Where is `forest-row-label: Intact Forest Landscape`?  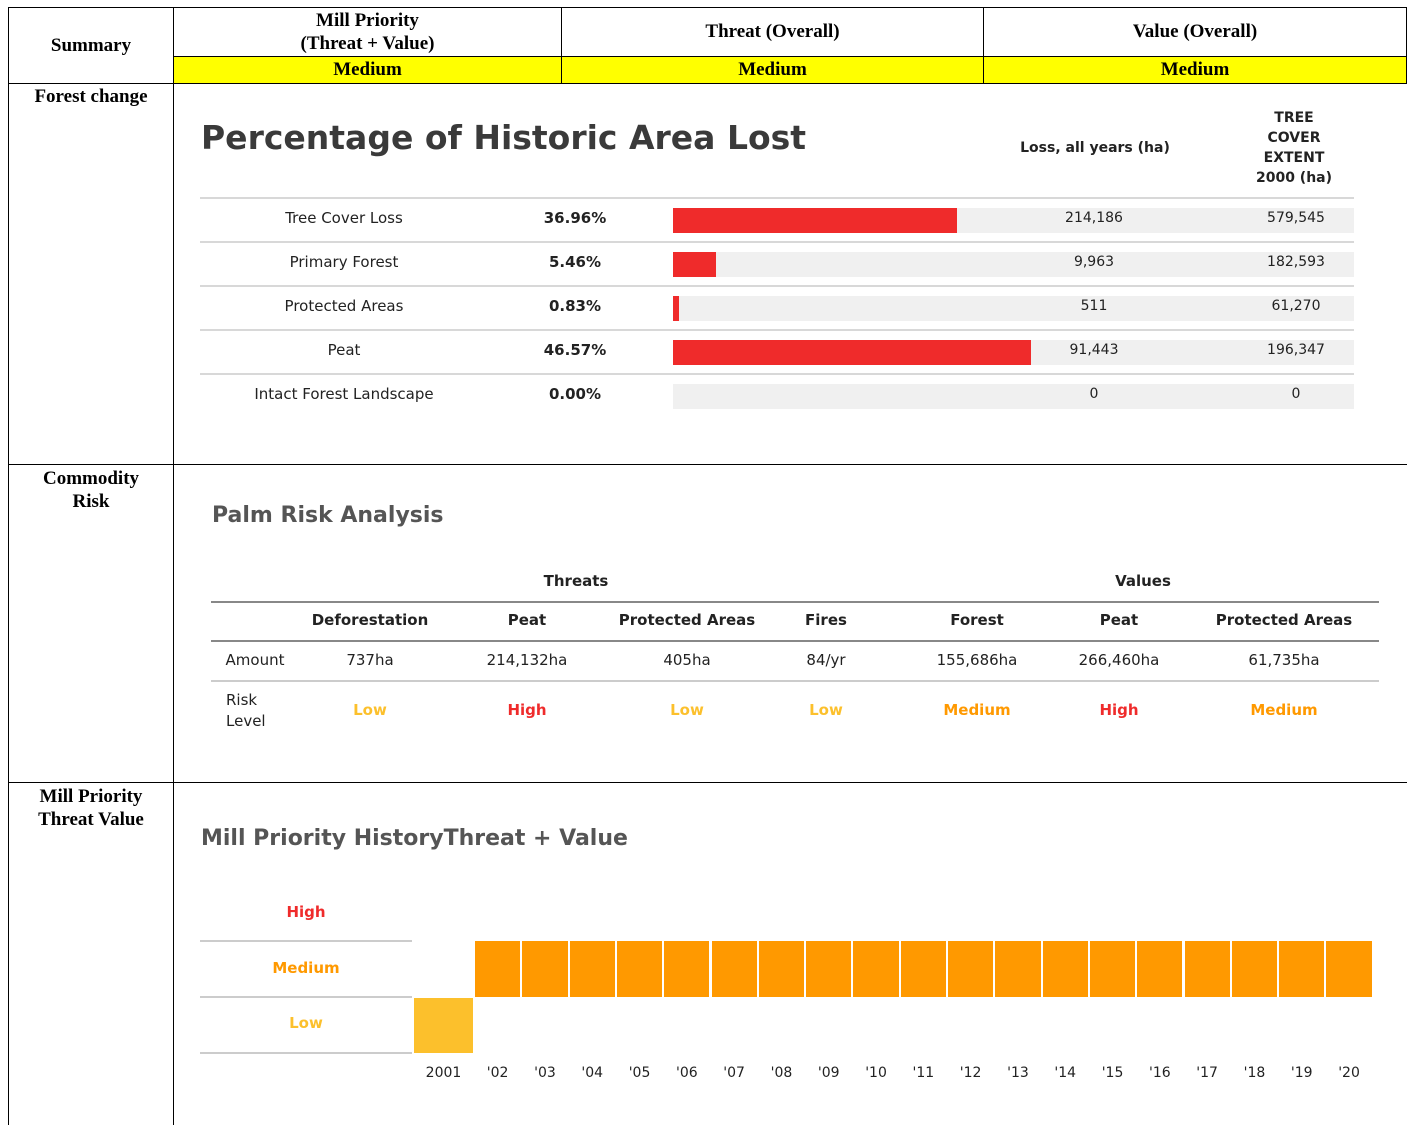
forest-row-label: Intact Forest Landscape is located at coordinates (344, 394).